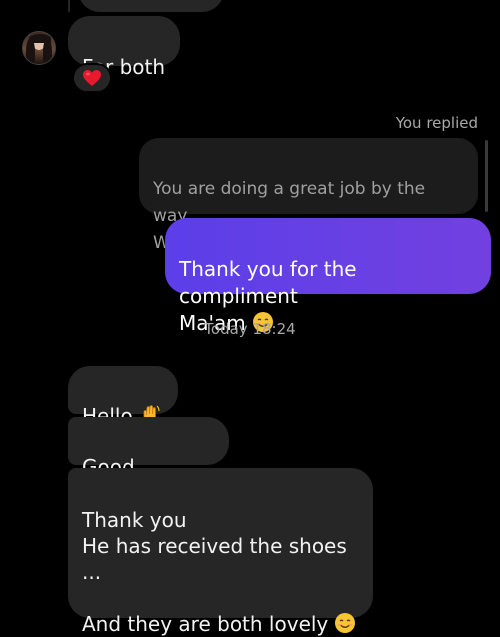  What do you see at coordinates (436, 123) in the screenshot?
I see `you-replied-label: You replied` at bounding box center [436, 123].